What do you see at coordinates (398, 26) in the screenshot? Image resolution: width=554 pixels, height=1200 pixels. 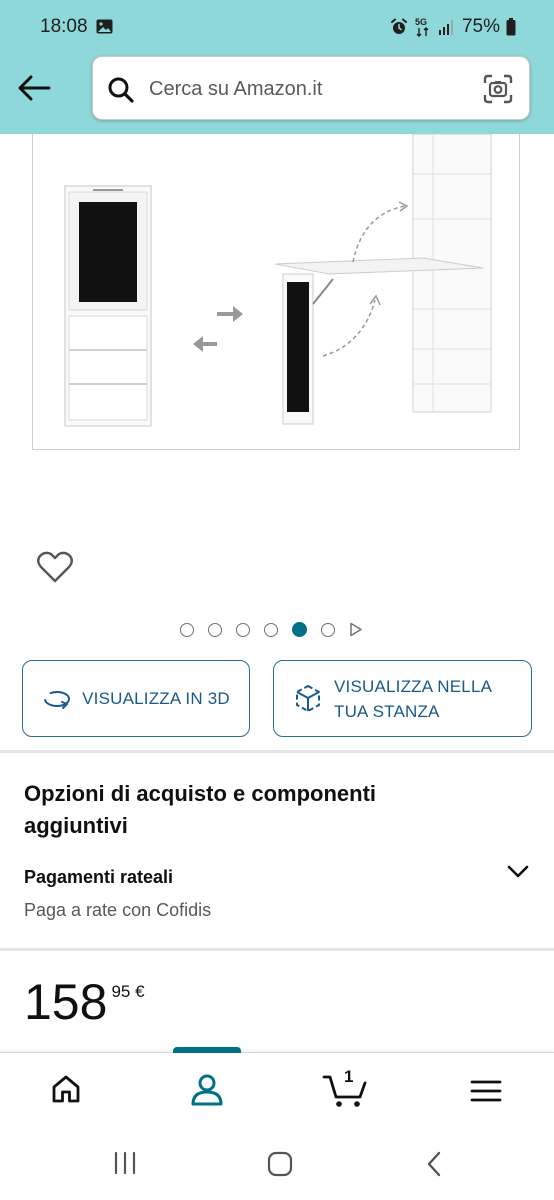 I see `alarm-icon` at bounding box center [398, 26].